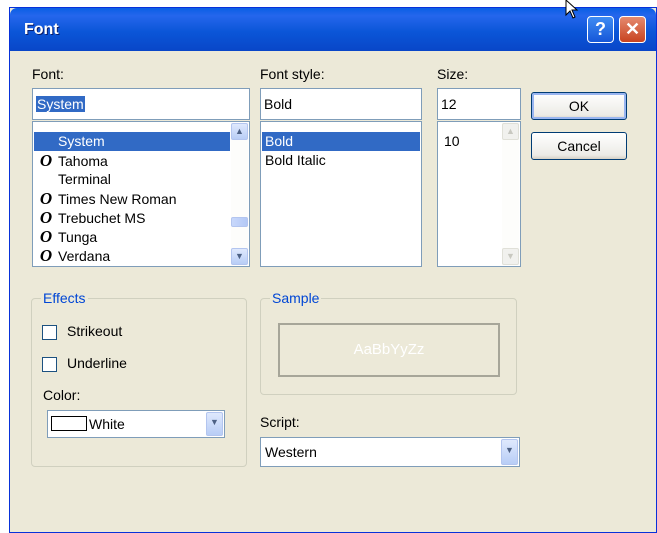 The height and width of the screenshot is (533, 657). What do you see at coordinates (84, 256) in the screenshot?
I see `font-list-item-label: Verdana` at bounding box center [84, 256].